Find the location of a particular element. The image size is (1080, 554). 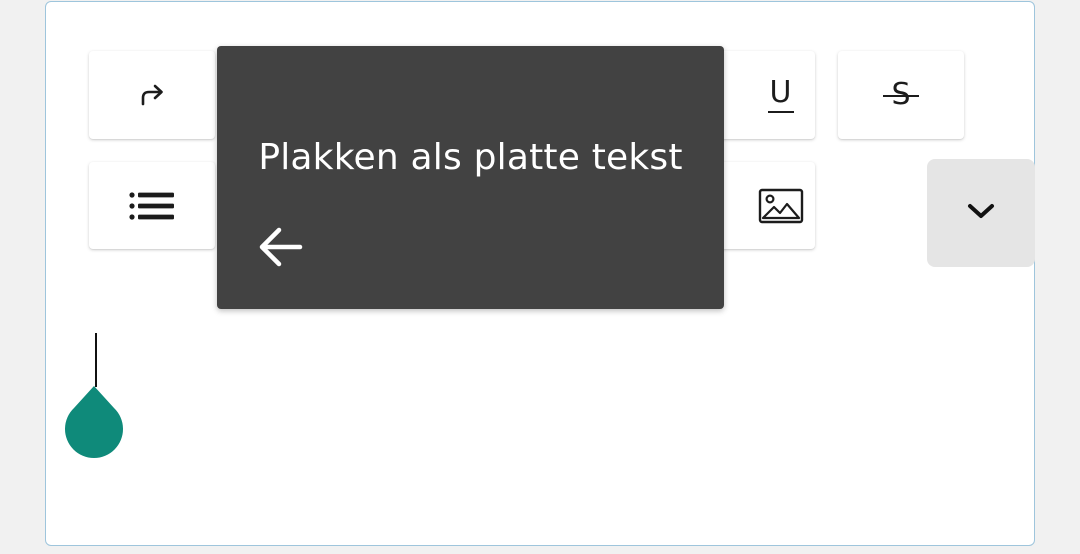

bulleted-list-button is located at coordinates (152, 205).